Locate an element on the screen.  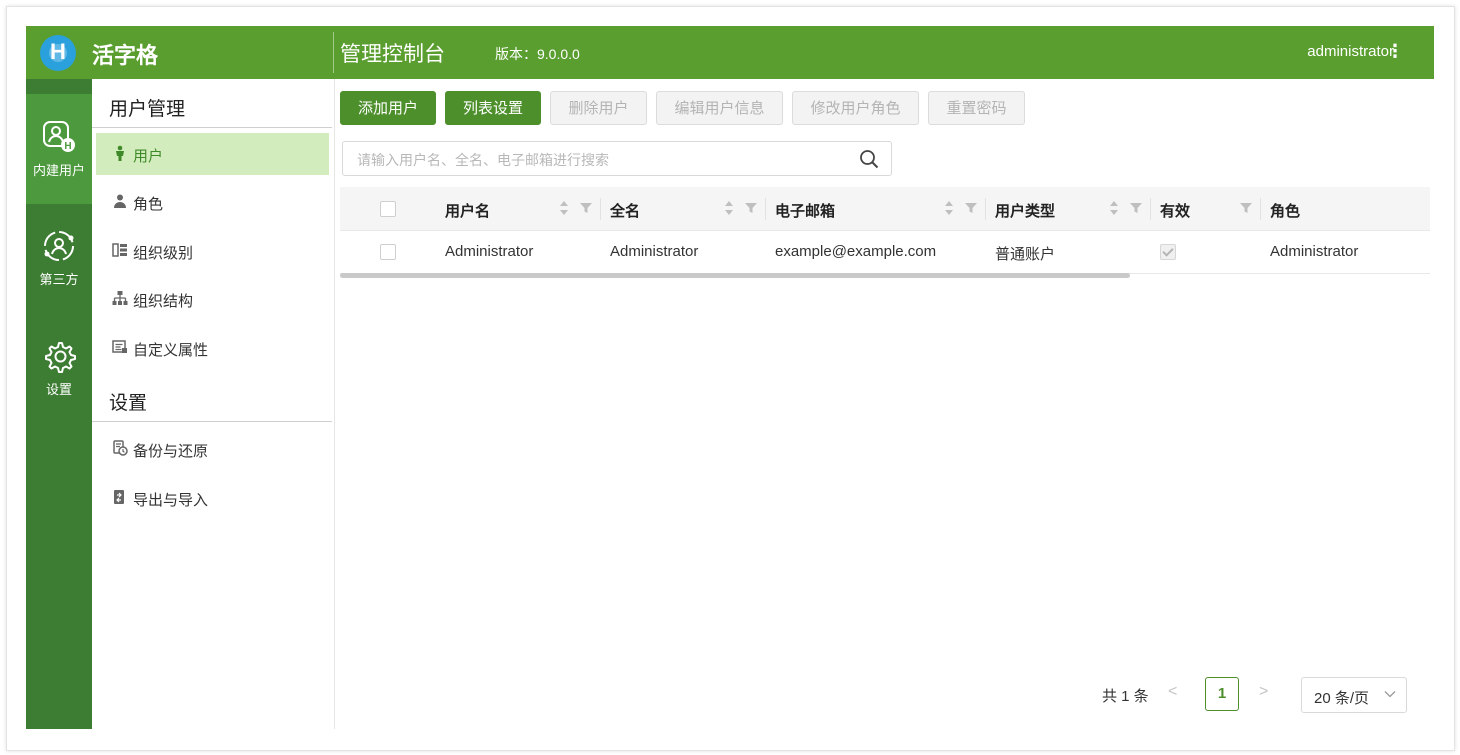
menu-section-settings: 设置 is located at coordinates (212, 399).